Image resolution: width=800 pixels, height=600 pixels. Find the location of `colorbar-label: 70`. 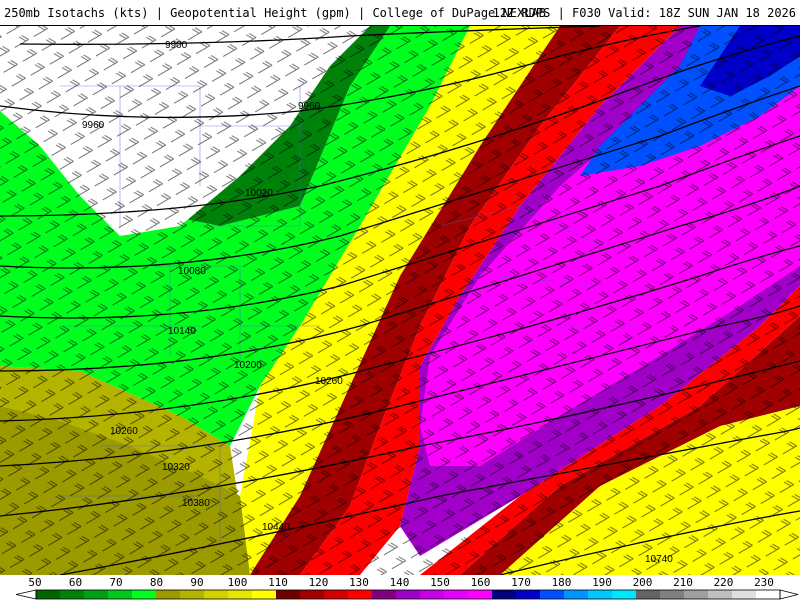

colorbar-label: 70 is located at coordinates (116, 582).